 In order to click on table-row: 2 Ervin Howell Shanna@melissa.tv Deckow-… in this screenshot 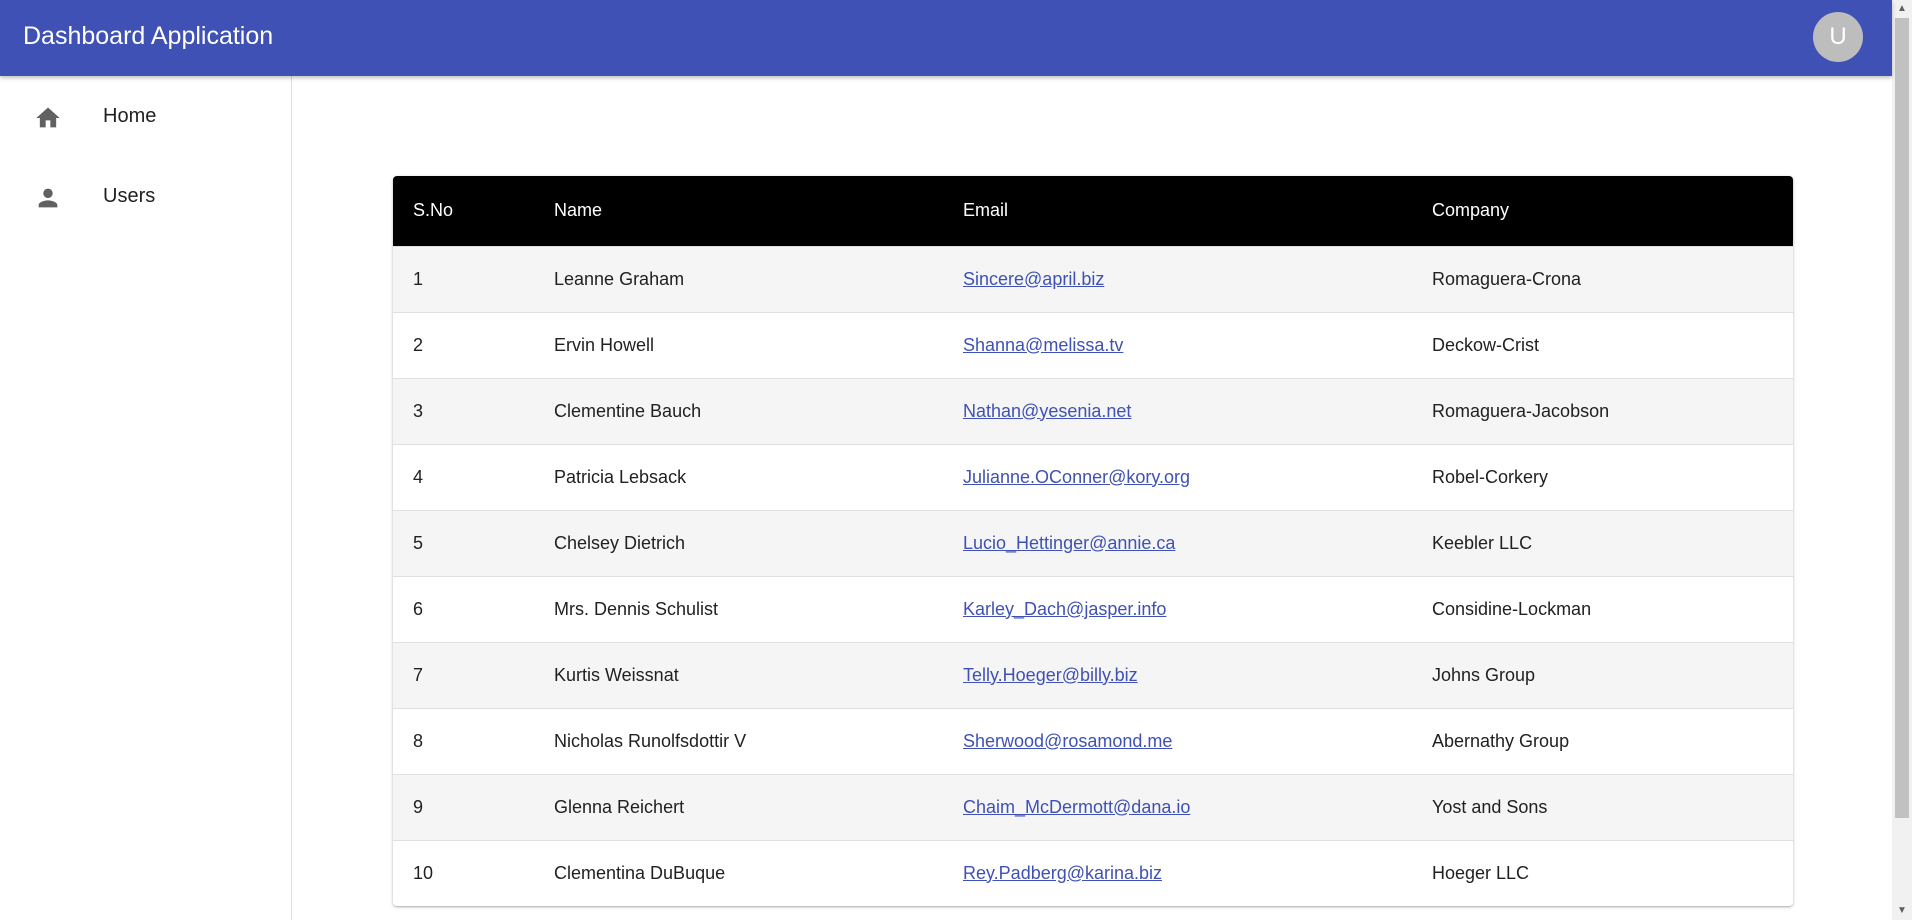, I will do `click(1093, 345)`.